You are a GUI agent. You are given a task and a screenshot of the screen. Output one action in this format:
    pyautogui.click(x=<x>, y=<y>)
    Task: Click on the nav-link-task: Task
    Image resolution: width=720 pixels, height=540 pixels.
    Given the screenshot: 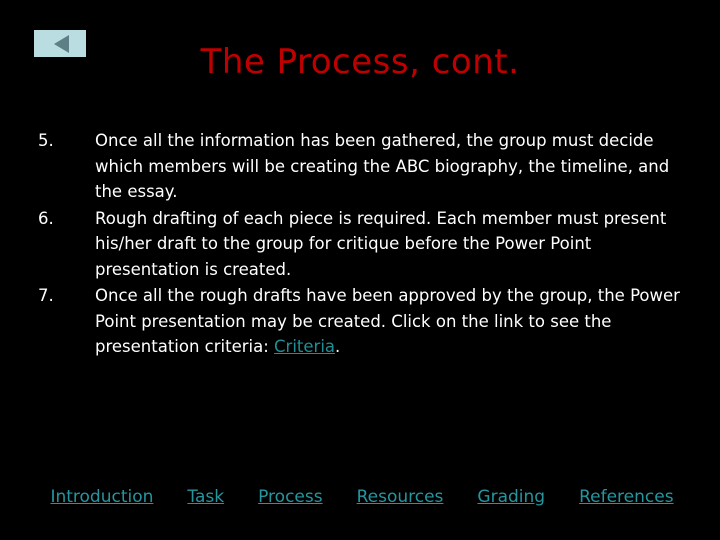 What is the action you would take?
    pyautogui.click(x=205, y=497)
    